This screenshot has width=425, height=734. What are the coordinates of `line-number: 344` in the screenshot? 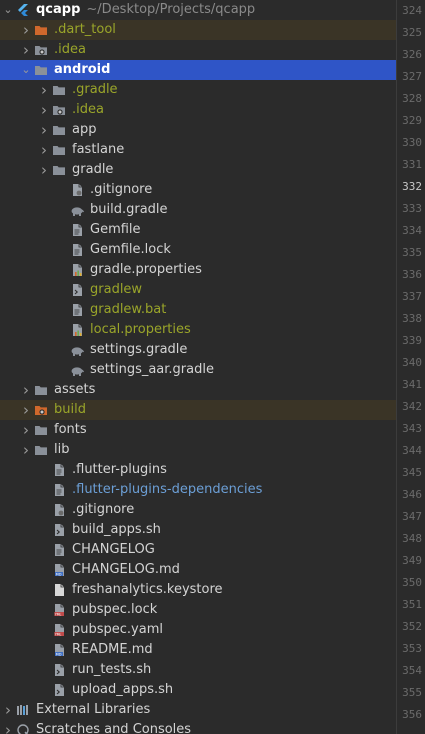 It's located at (412, 450).